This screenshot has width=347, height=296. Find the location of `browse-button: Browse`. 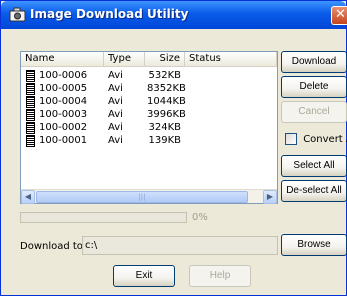

browse-button: Browse is located at coordinates (314, 245).